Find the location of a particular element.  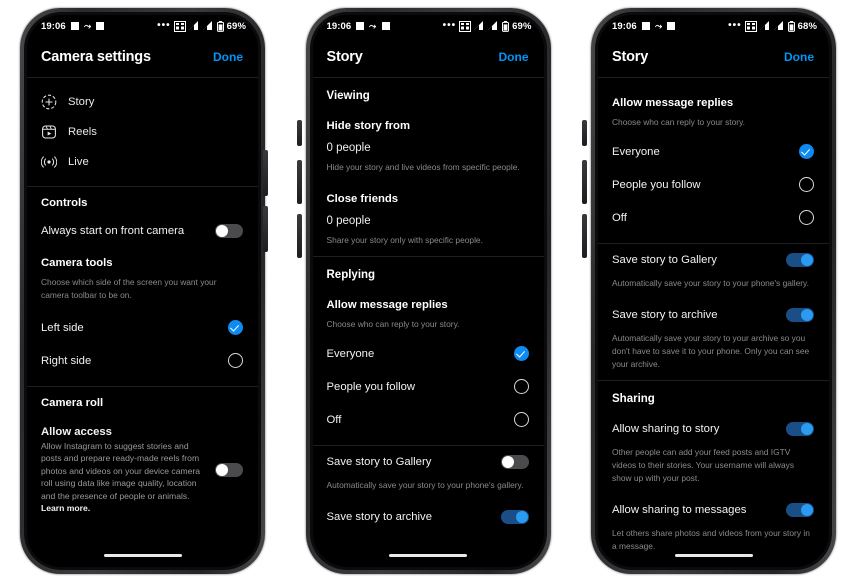

row-label: Off is located at coordinates (334, 419).